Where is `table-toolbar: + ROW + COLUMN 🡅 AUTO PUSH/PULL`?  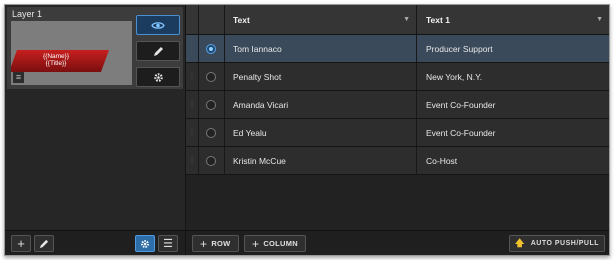 table-toolbar: + ROW + COLUMN 🡅 AUTO PUSH/PULL is located at coordinates (397, 242).